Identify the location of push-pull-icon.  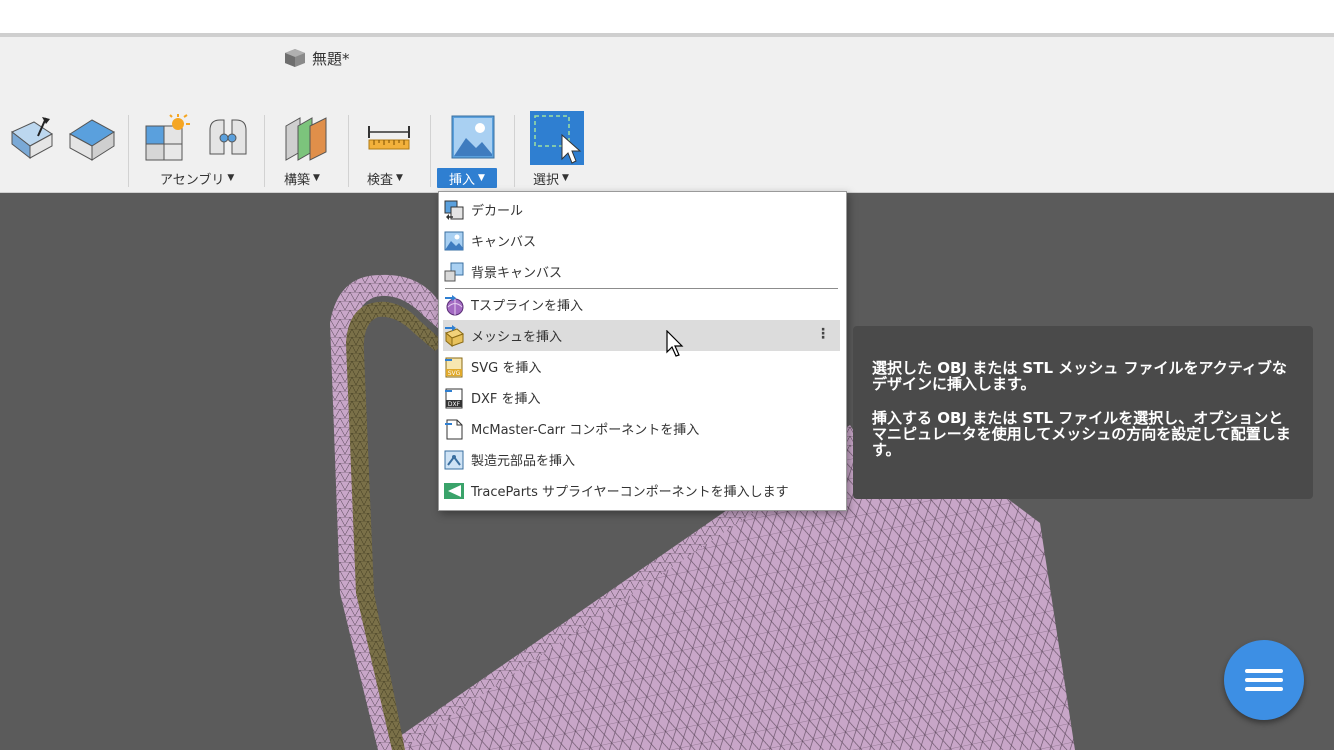
(32, 138).